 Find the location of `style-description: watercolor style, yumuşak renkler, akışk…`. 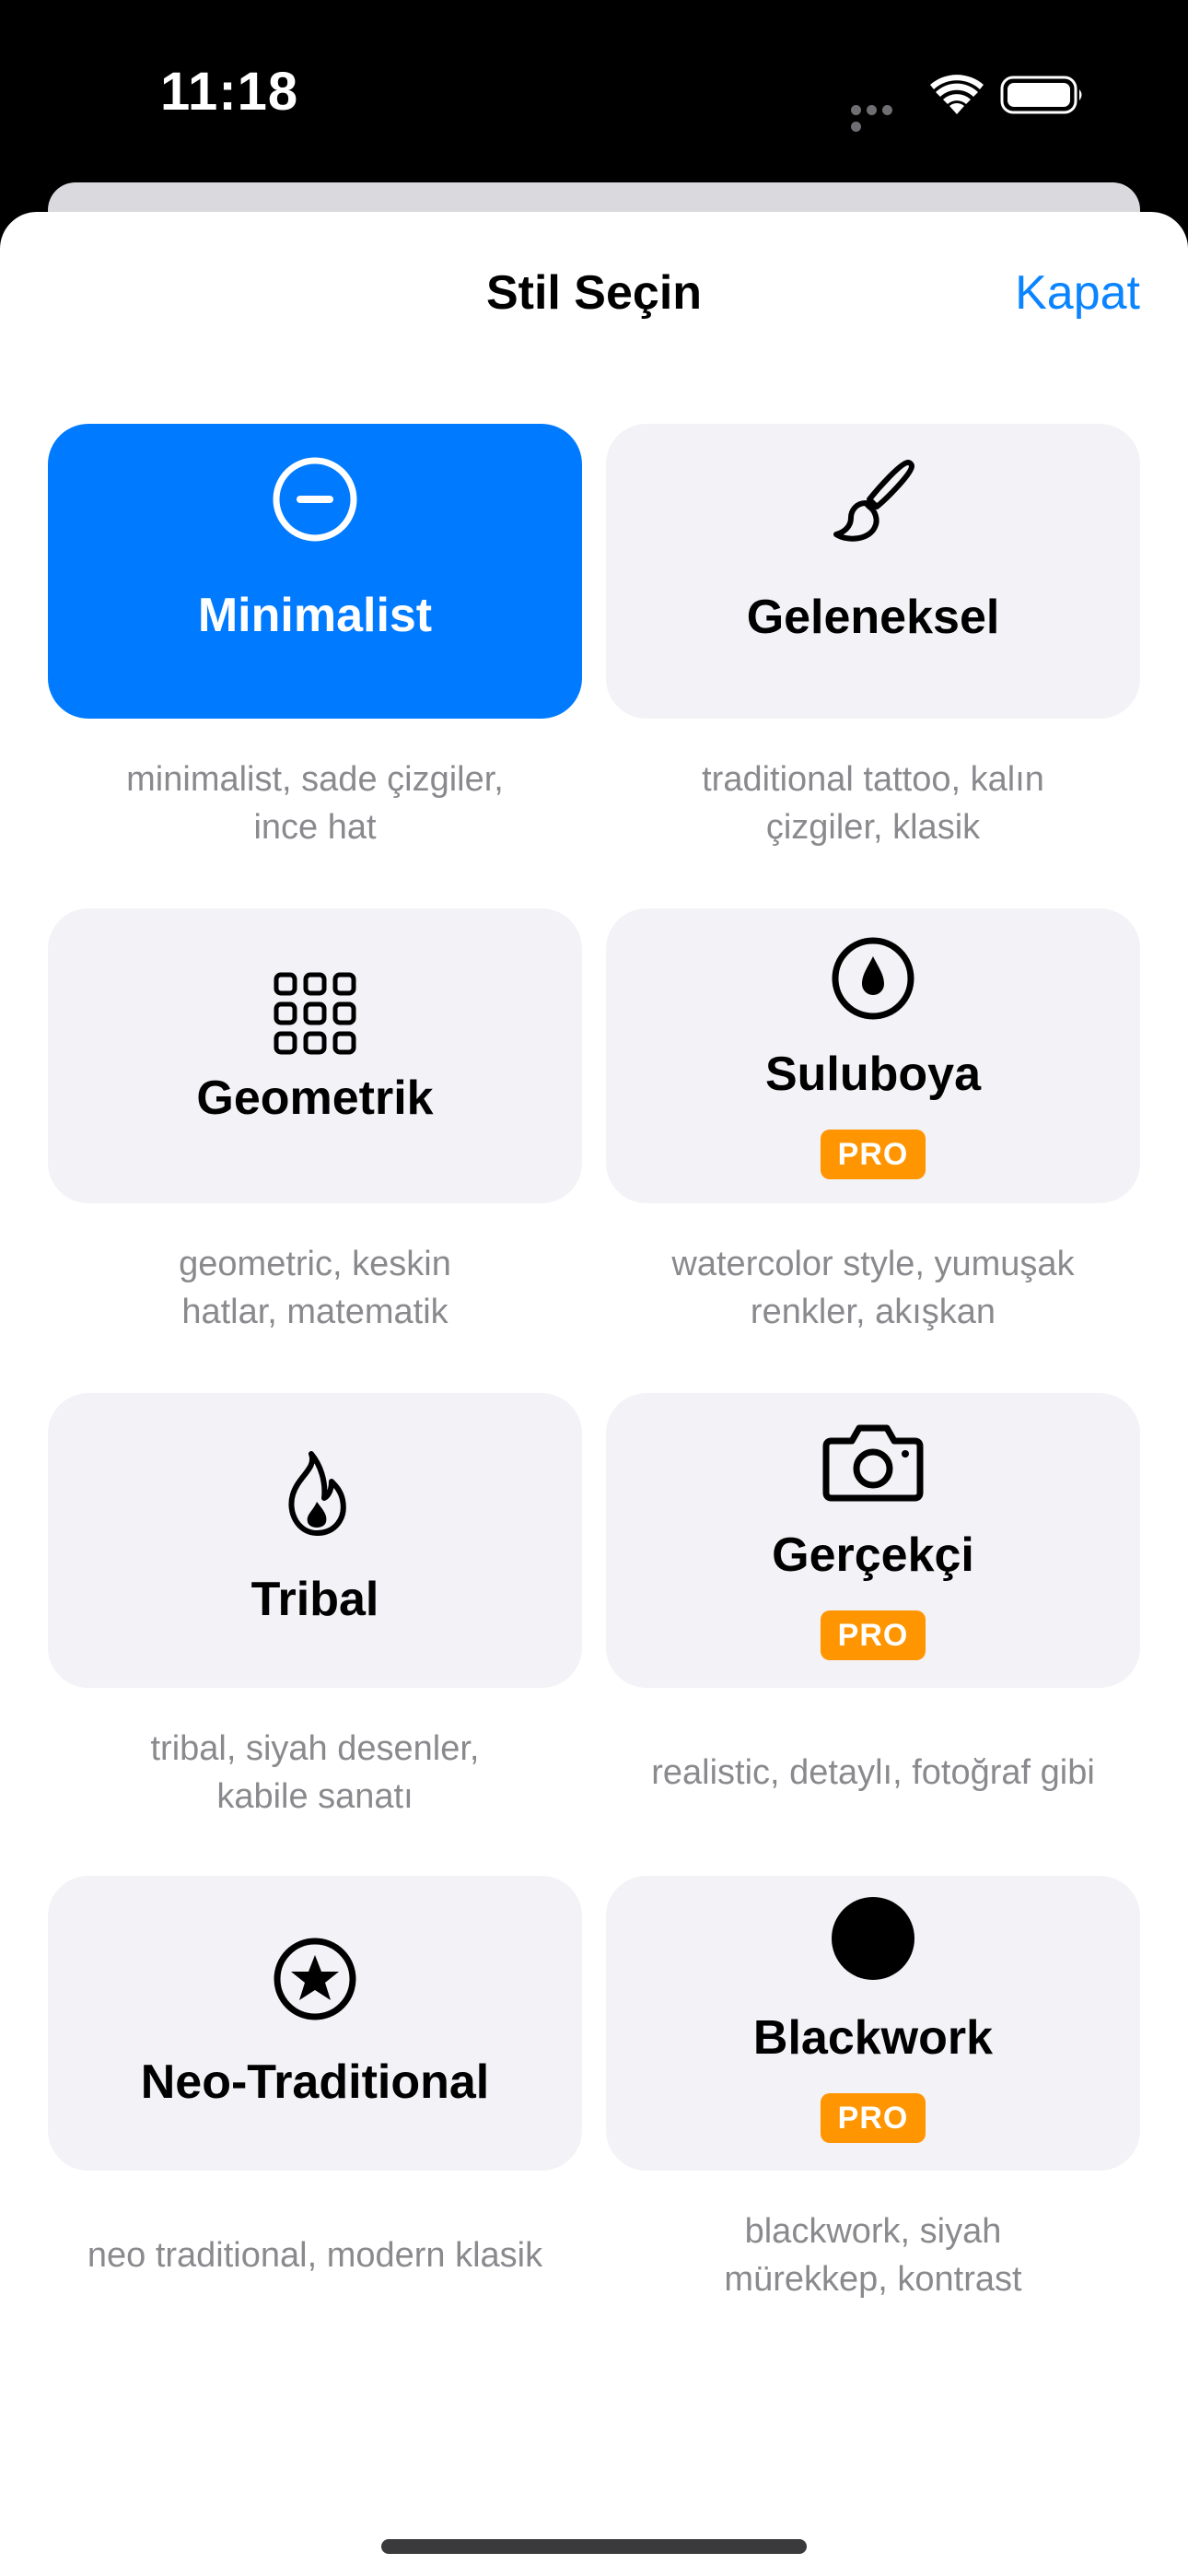

style-description: watercolor style, yumuşak renkler, akışk… is located at coordinates (873, 1288).